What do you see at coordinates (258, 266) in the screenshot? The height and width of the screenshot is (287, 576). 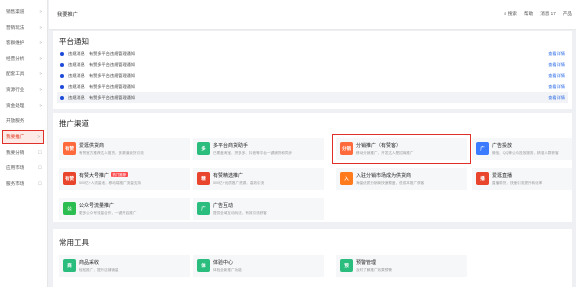 I see `tool-card: 体 体验中心 体验全新推广功能` at bounding box center [258, 266].